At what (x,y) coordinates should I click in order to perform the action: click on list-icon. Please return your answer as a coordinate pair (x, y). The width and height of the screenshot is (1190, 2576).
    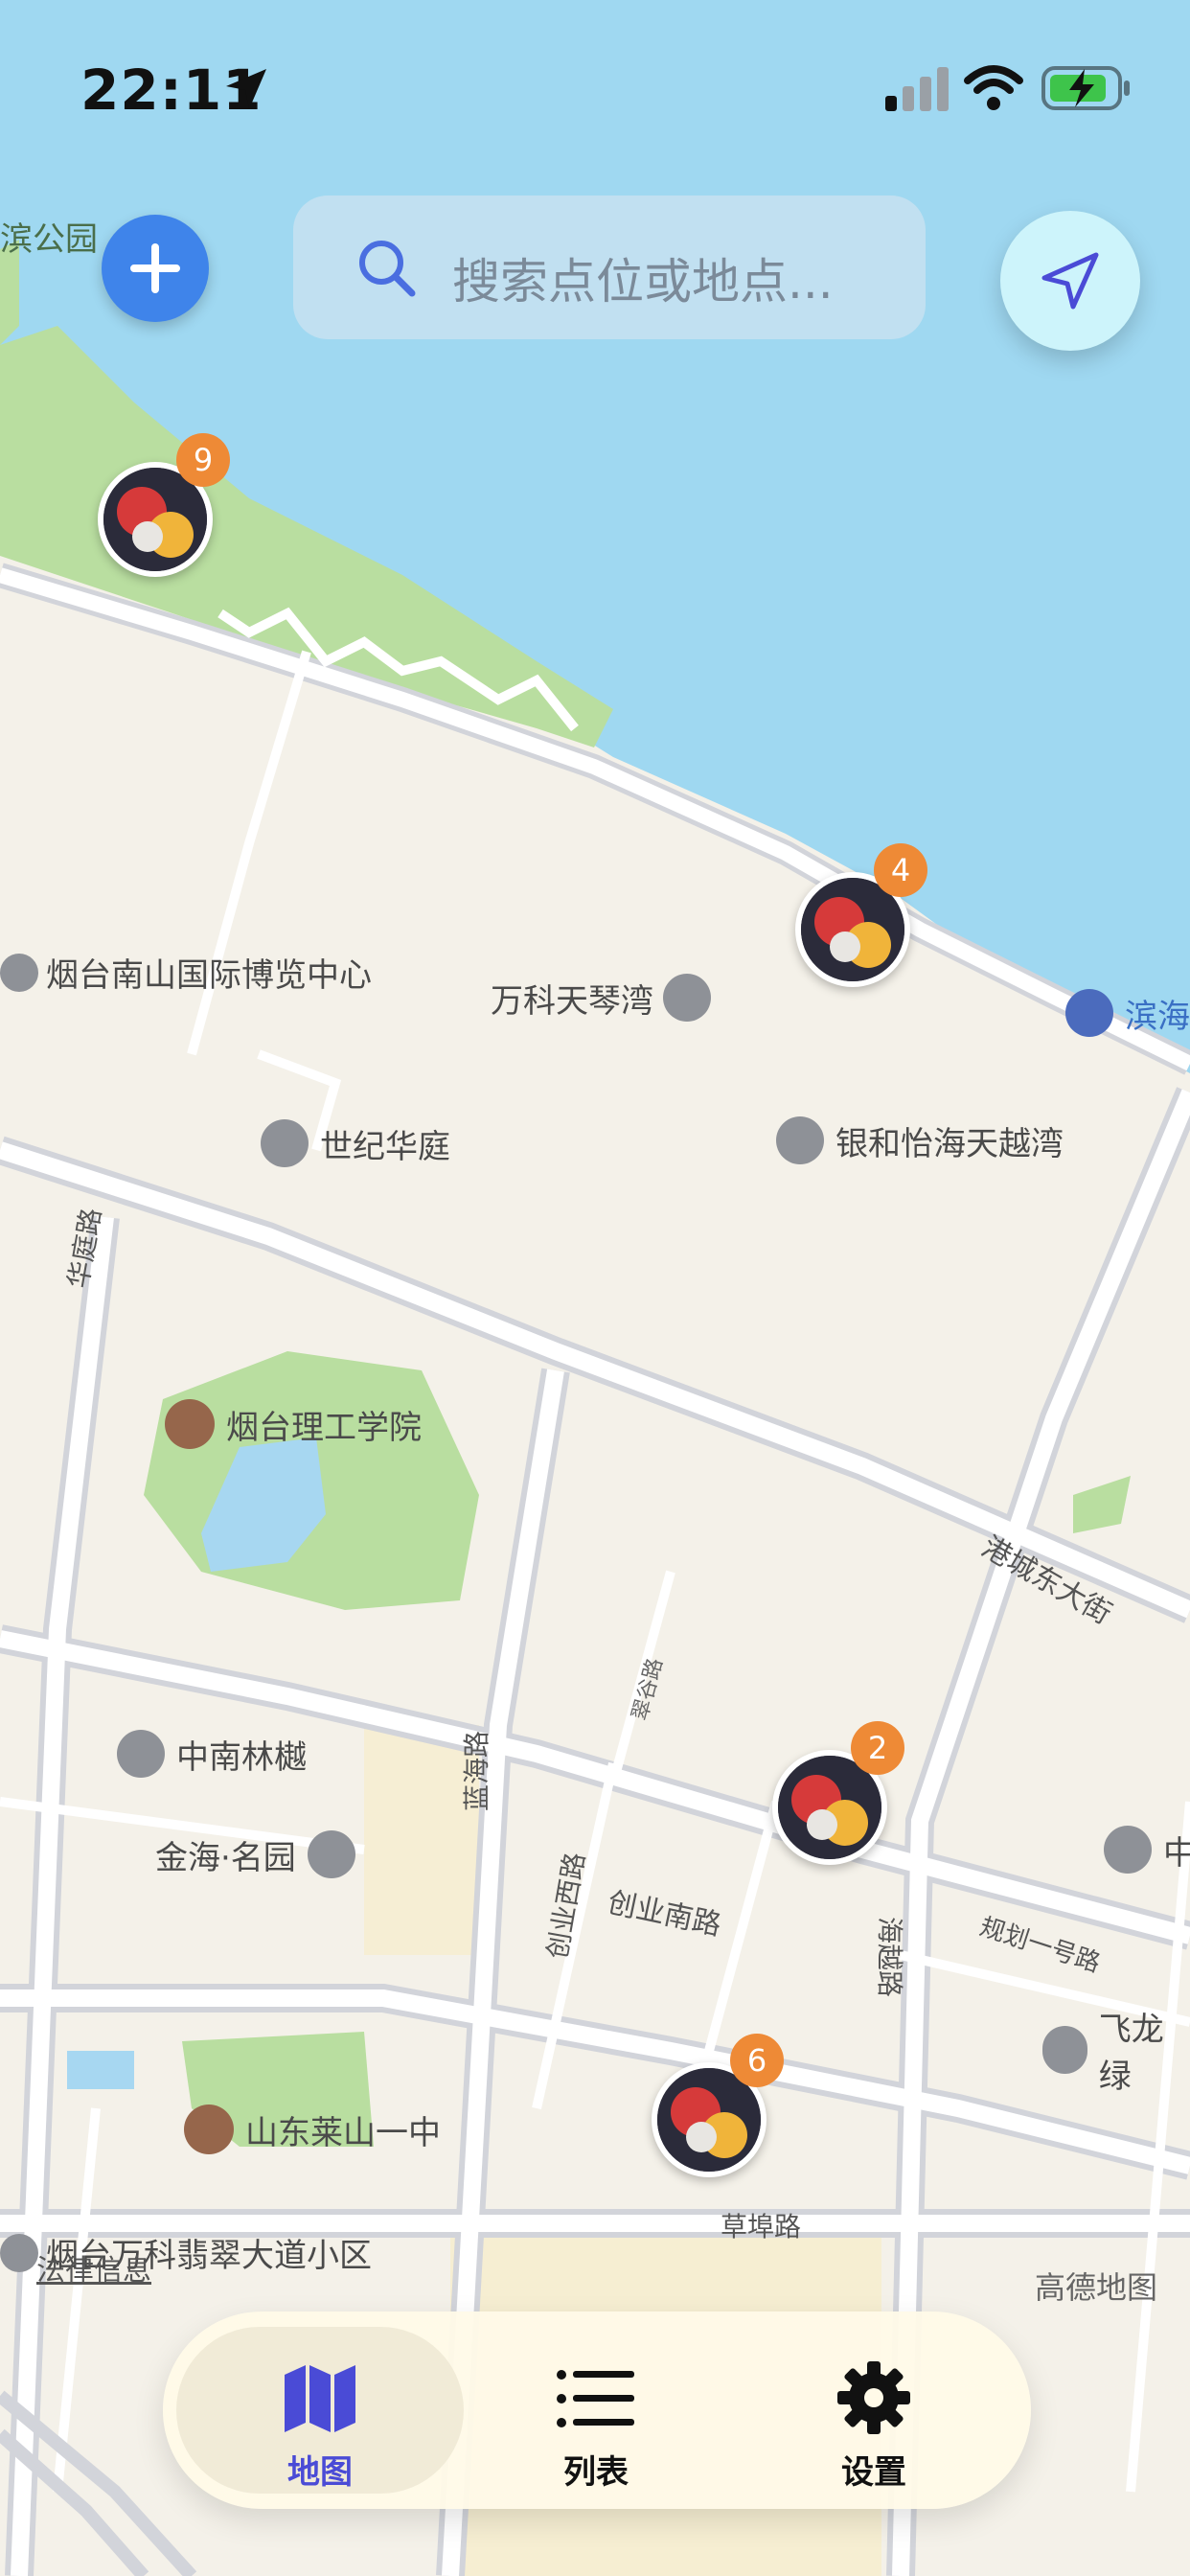
    Looking at the image, I should click on (595, 2398).